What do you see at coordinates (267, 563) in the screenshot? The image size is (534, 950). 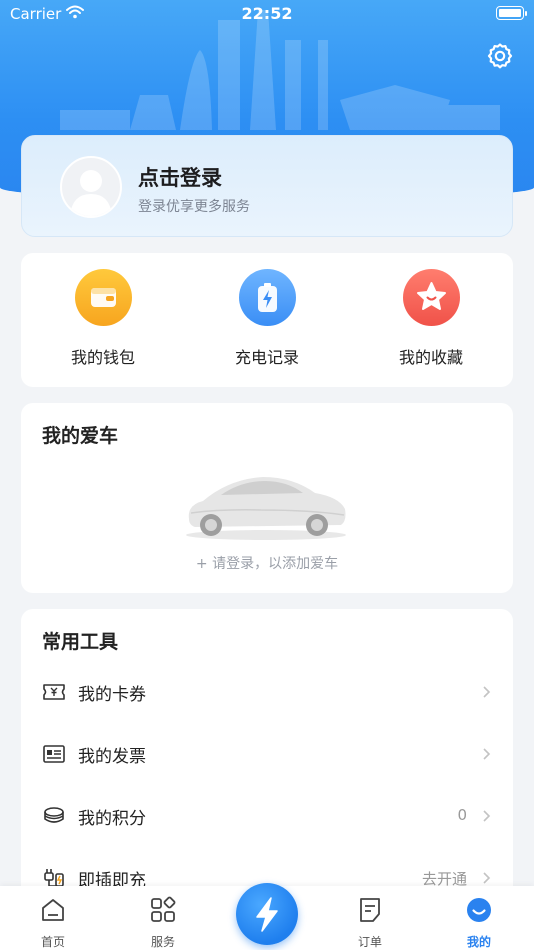 I see `add-car-link: + 请登录，以添加爱车` at bounding box center [267, 563].